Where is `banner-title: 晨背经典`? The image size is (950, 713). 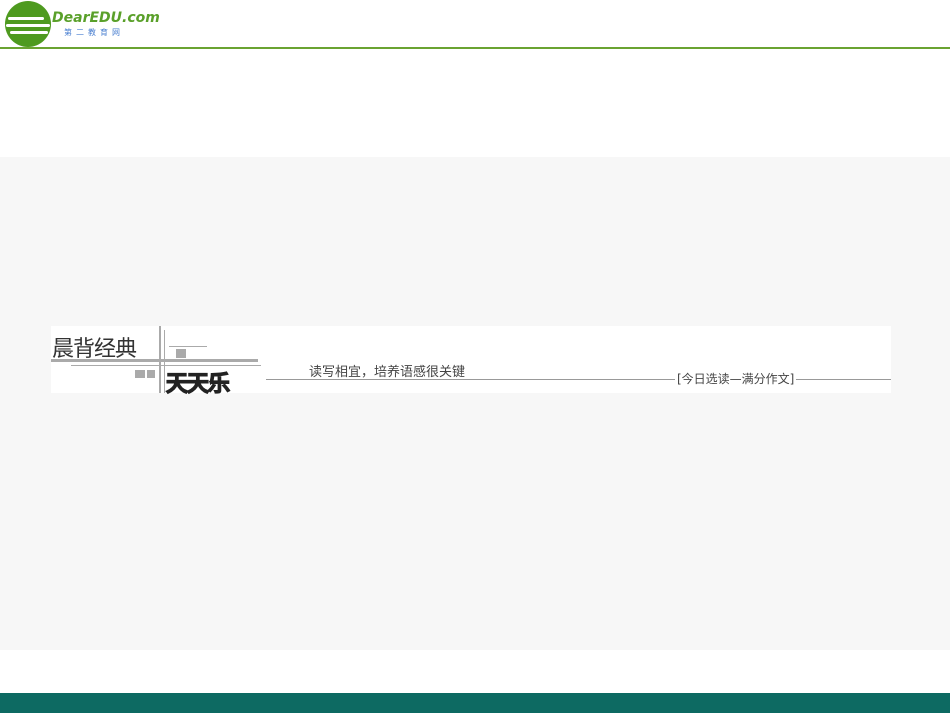 banner-title: 晨背经典 is located at coordinates (94, 349).